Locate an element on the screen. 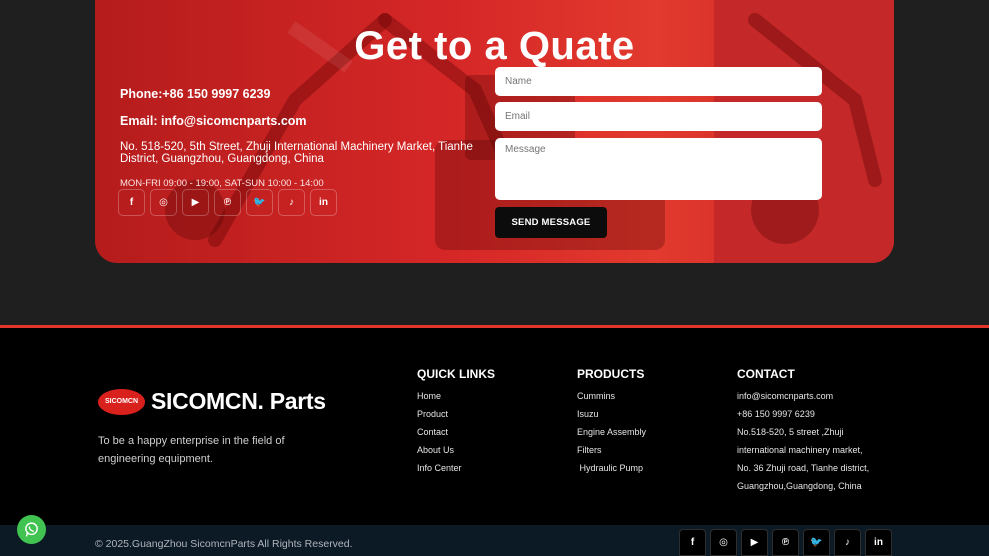 The height and width of the screenshot is (556, 989). products-title: PRODUCTS is located at coordinates (611, 374).